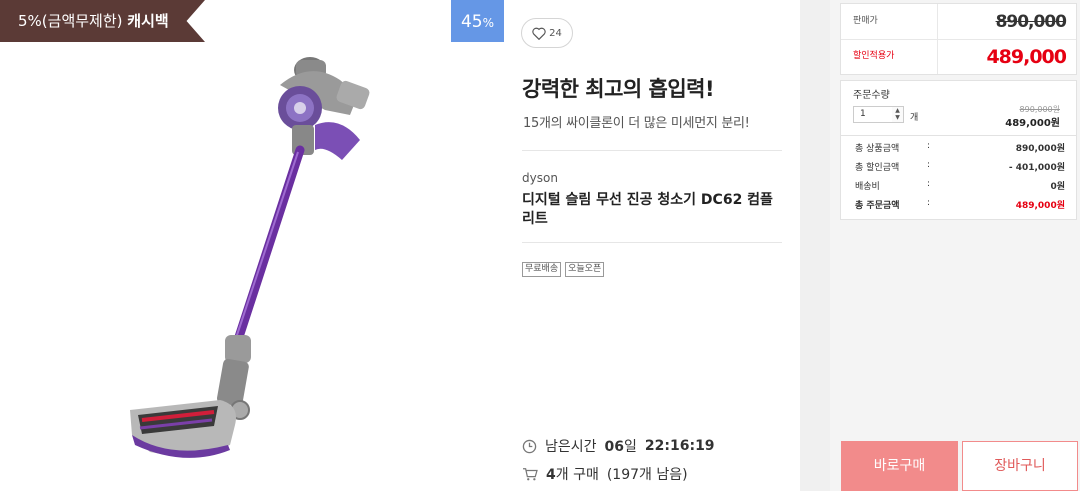 The height and width of the screenshot is (491, 1080). I want to click on sale-price-label: 할인적용가, so click(889, 56).